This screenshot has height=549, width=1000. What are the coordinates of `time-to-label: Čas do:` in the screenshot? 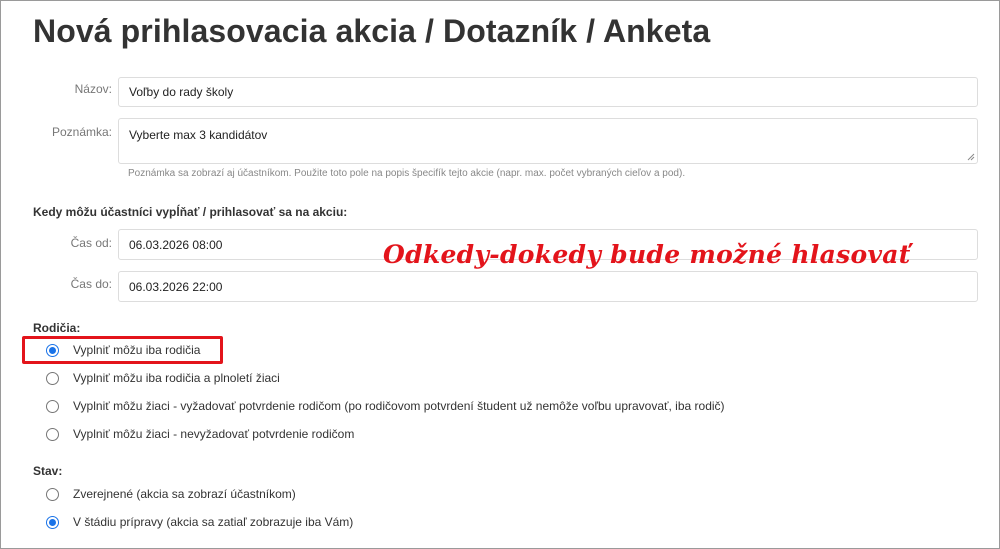 It's located at (91, 284).